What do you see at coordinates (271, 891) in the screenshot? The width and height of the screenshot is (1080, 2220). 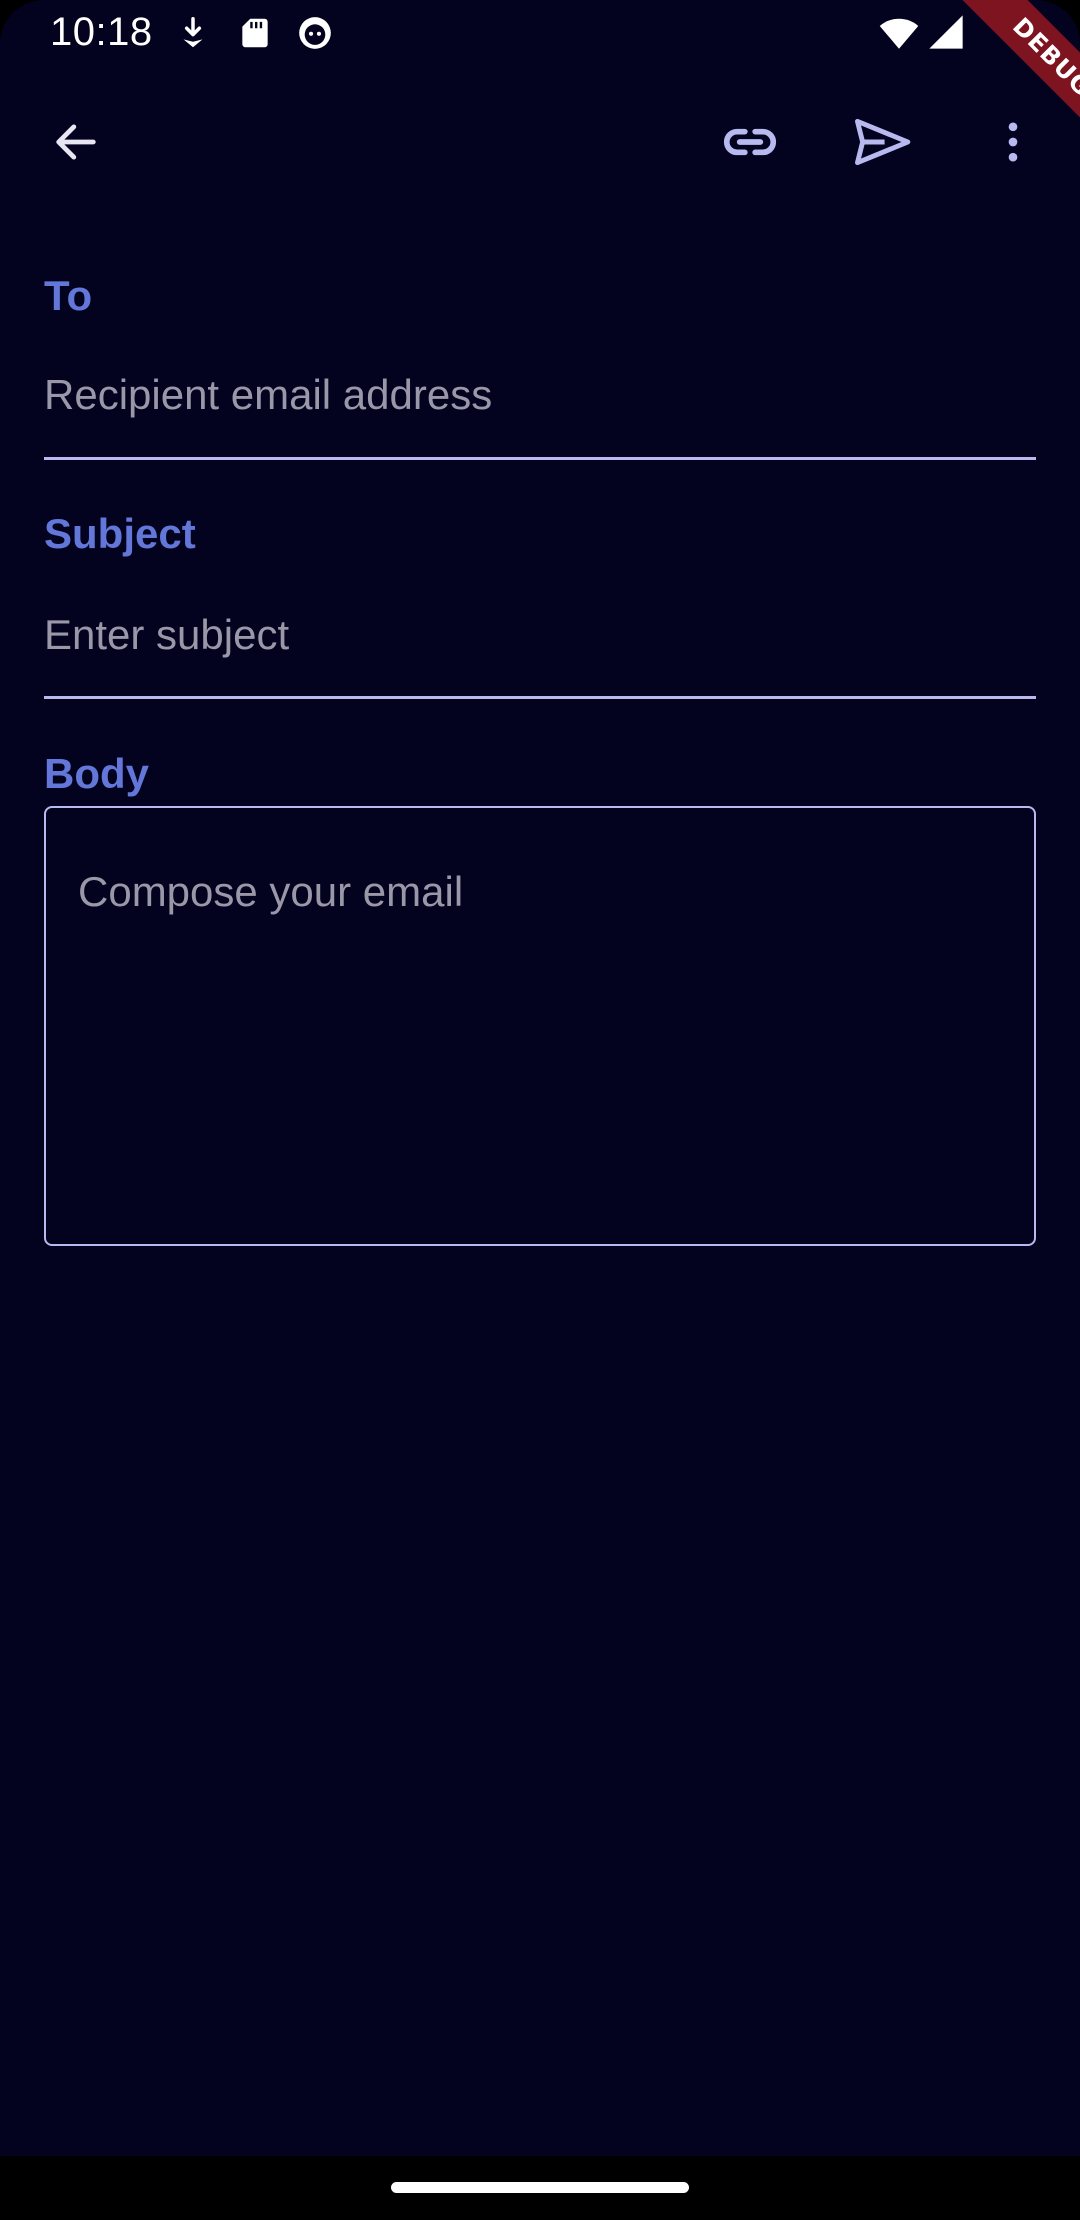 I see `body-placeholder: Compose your email` at bounding box center [271, 891].